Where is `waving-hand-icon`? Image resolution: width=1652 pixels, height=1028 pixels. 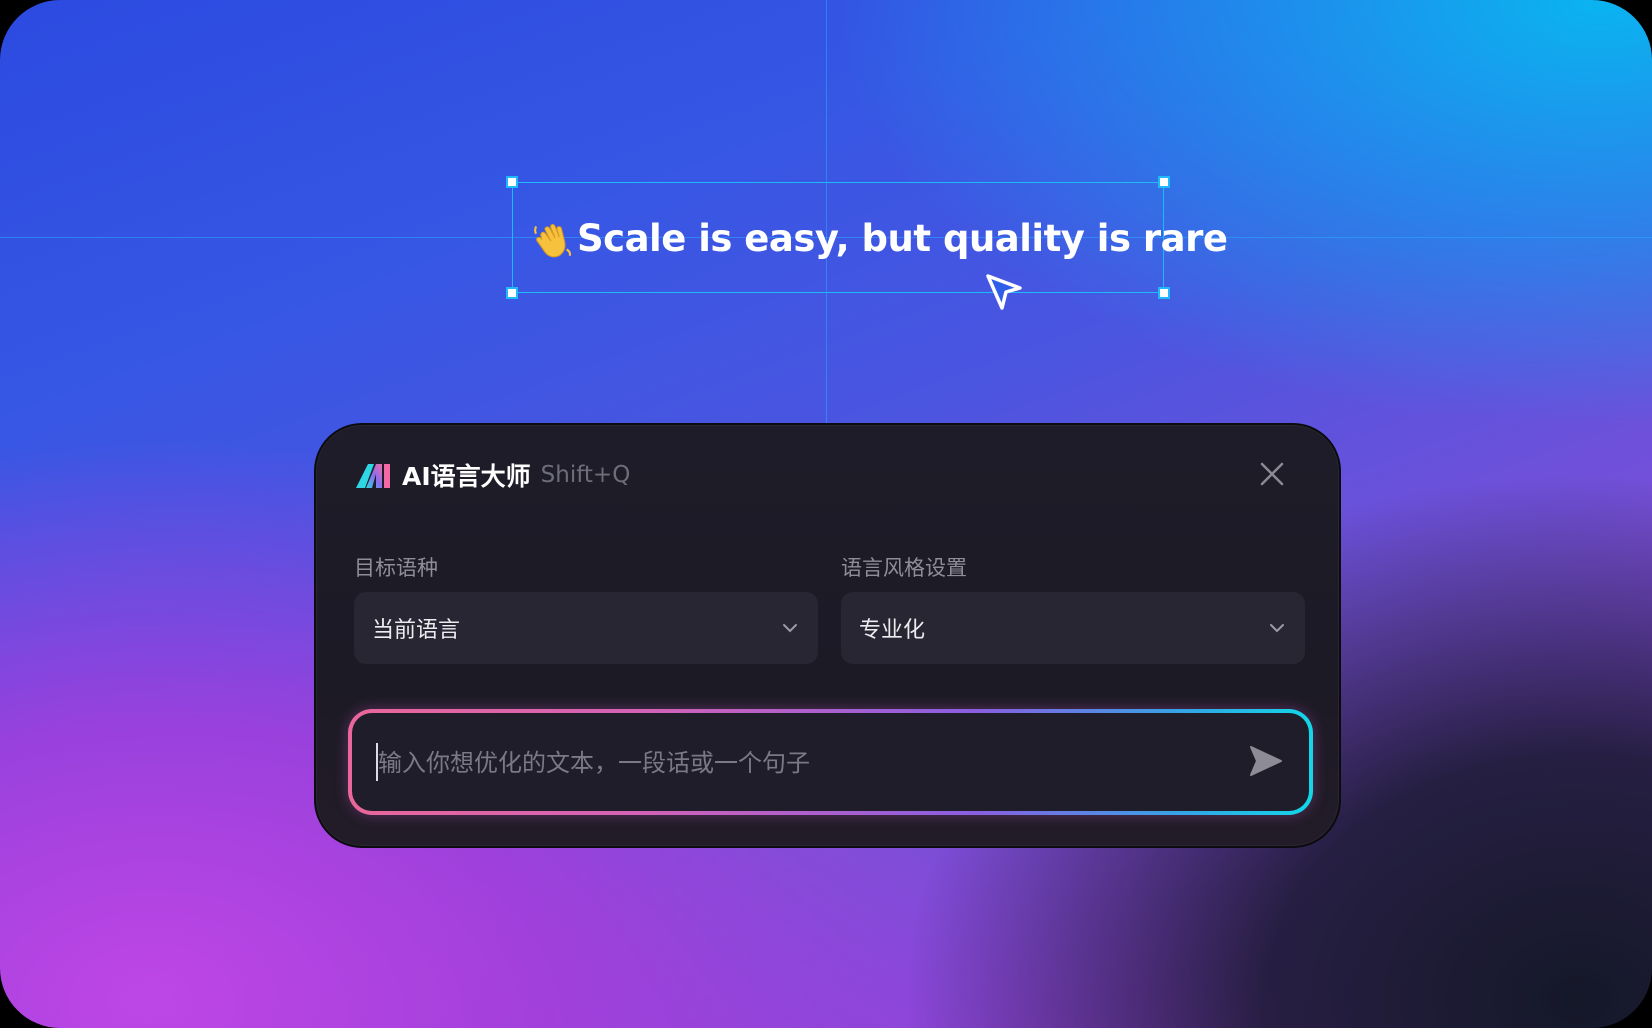 waving-hand-icon is located at coordinates (552, 240).